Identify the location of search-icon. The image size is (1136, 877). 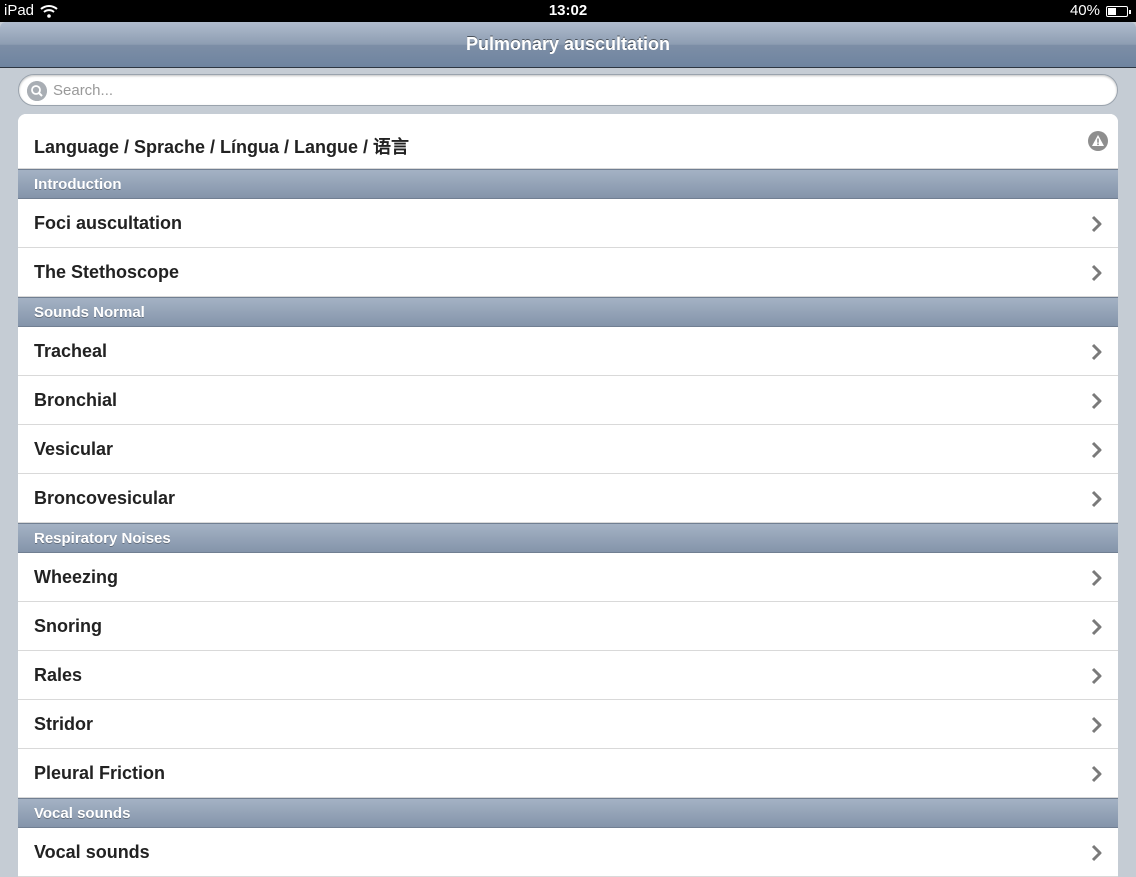
(37, 91).